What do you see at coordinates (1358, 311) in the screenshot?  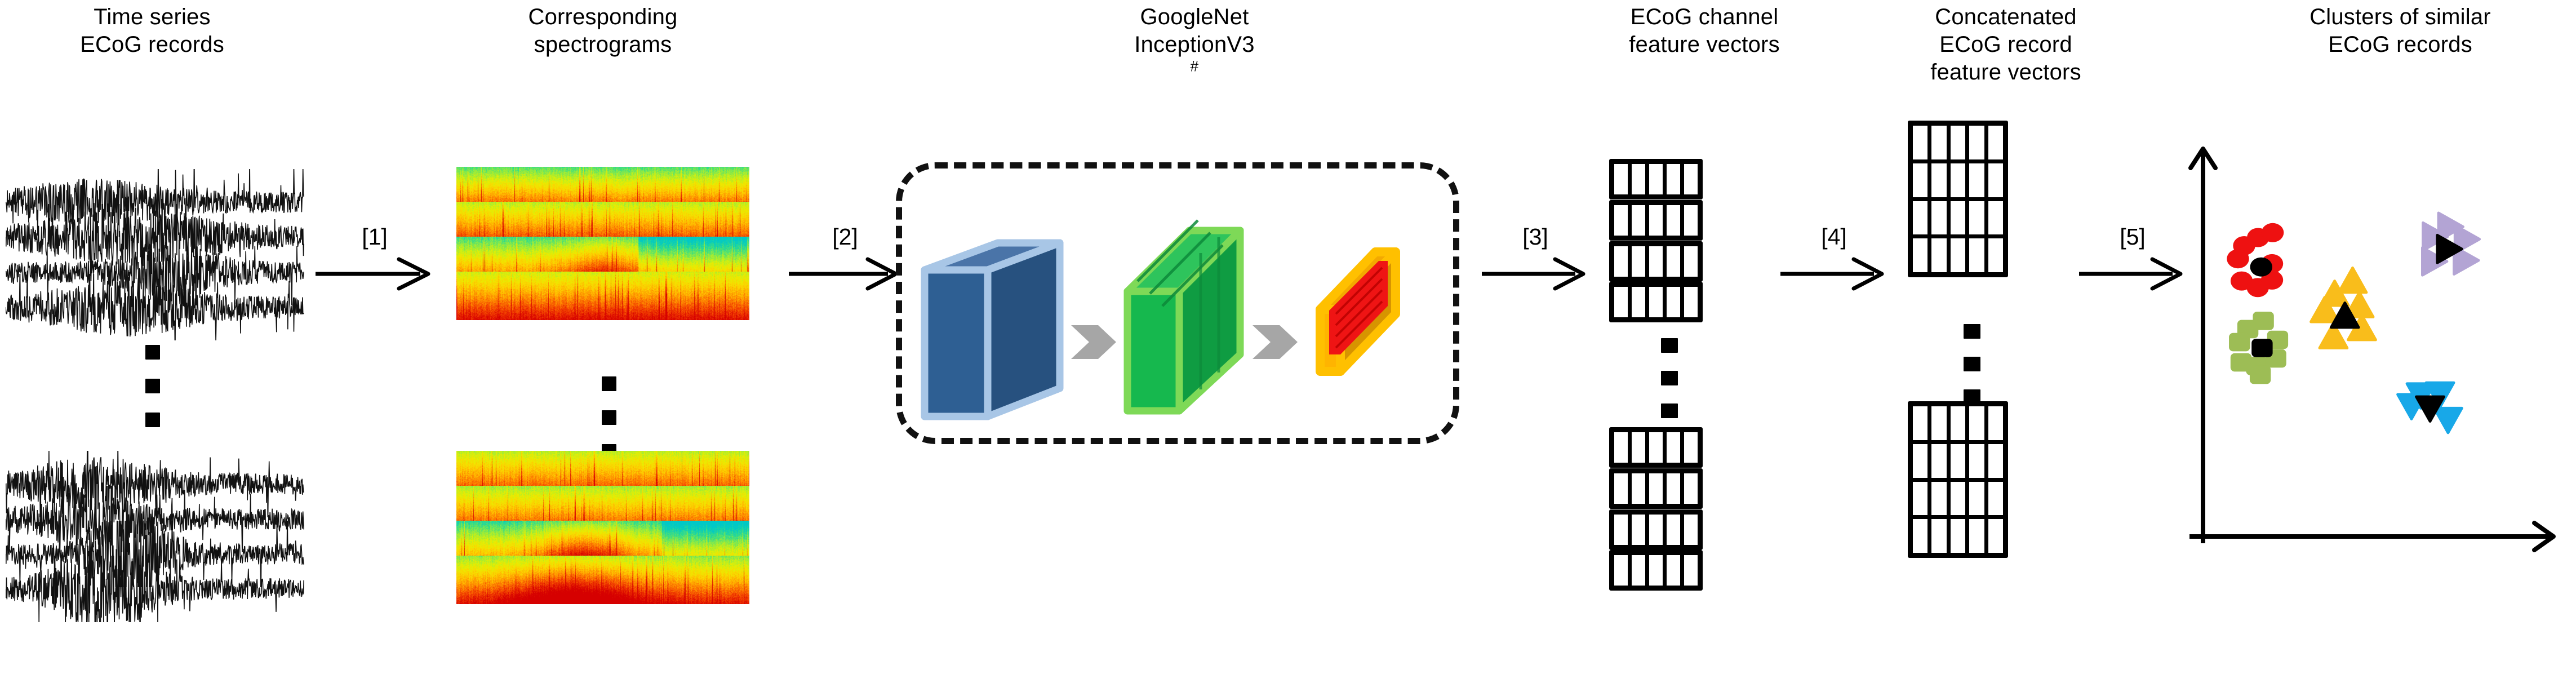 I see `cnn-feature-vector` at bounding box center [1358, 311].